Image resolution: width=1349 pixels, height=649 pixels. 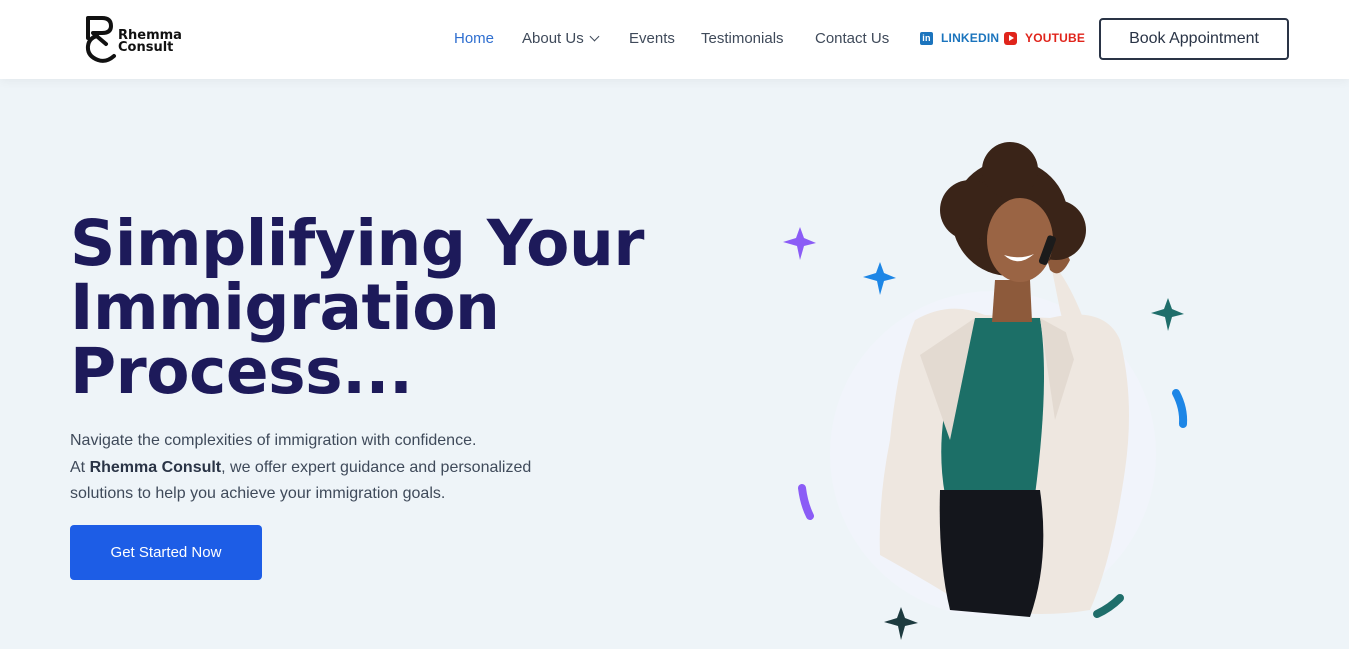 I want to click on woman-figure, so click(x=1004, y=379).